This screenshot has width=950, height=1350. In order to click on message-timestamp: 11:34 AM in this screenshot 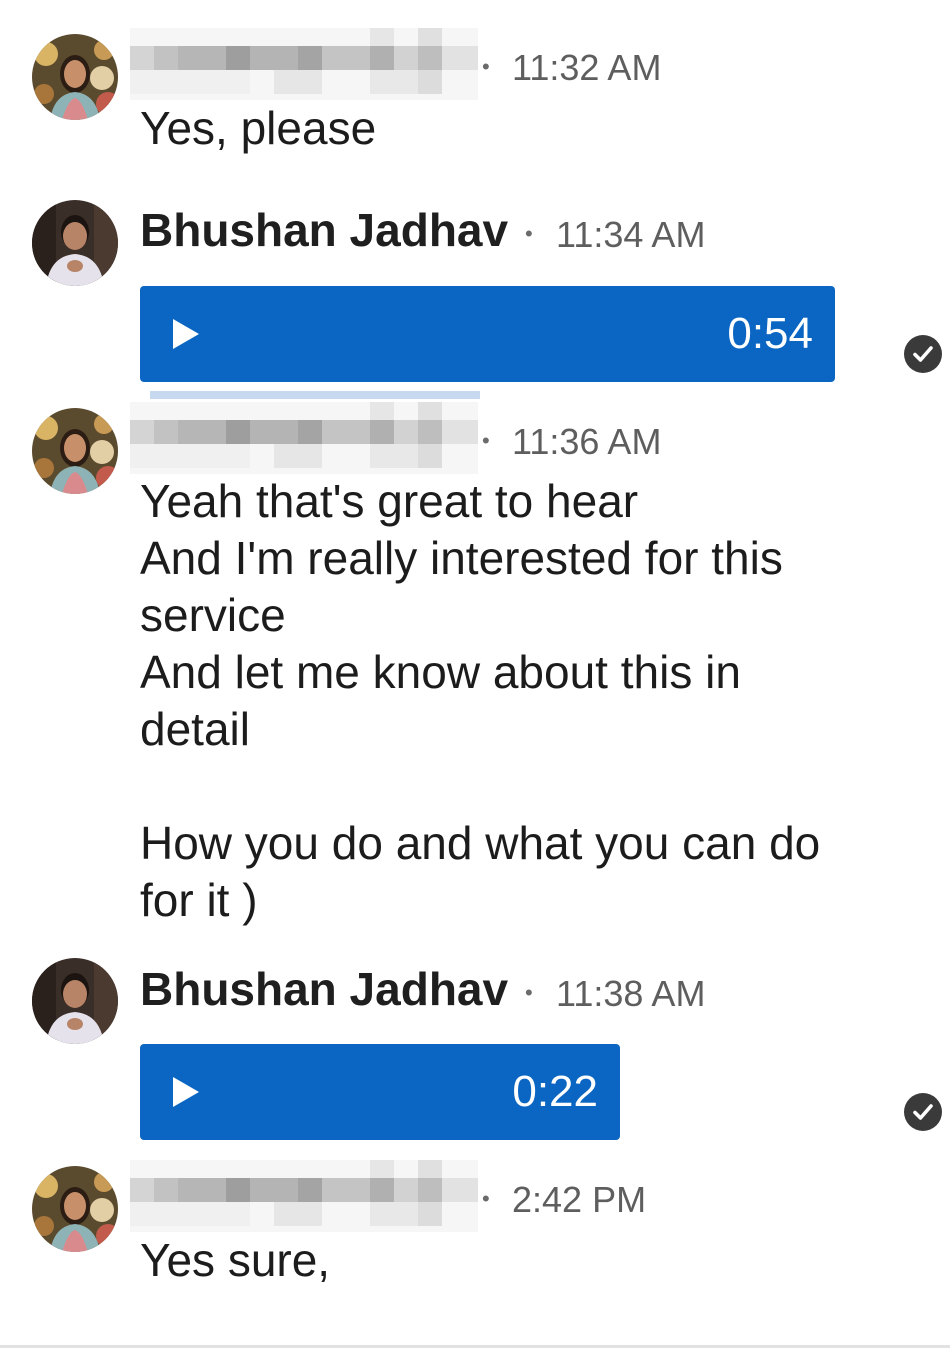, I will do `click(631, 234)`.